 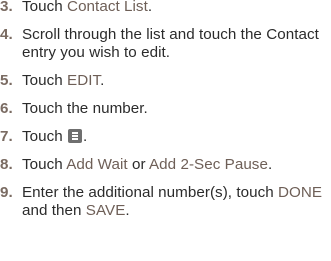 I want to click on step-8: 8. Touch Add Wait or Add 2-Sec Pause., so click(x=165, y=165).